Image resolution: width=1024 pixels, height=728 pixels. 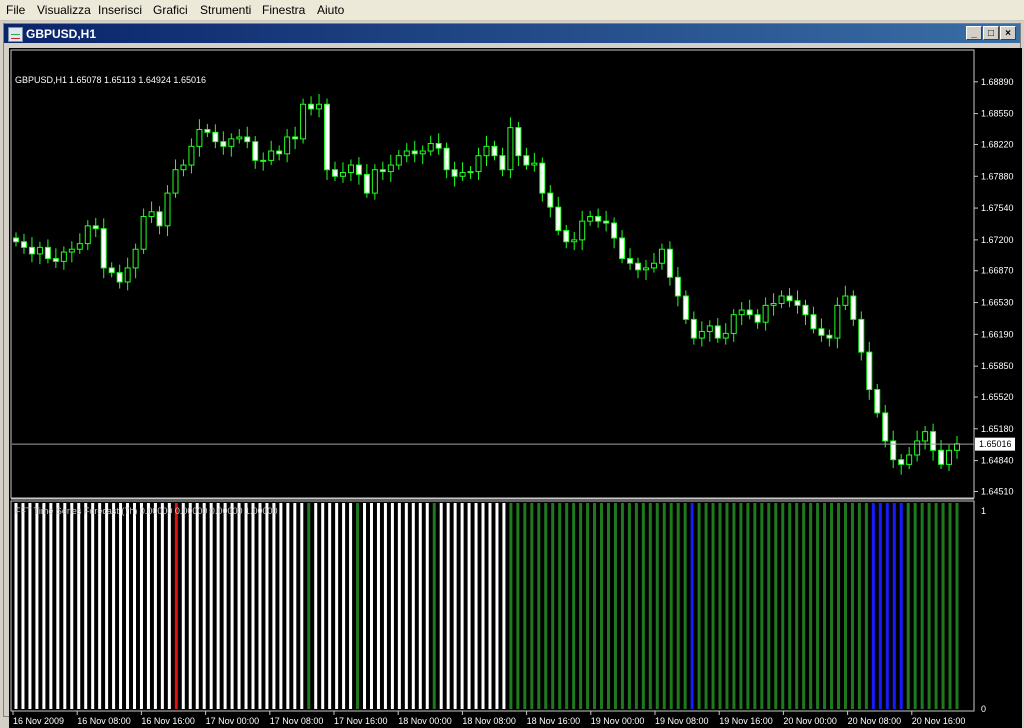 What do you see at coordinates (120, 10) in the screenshot?
I see `menu-item-inserisci: Inserisci` at bounding box center [120, 10].